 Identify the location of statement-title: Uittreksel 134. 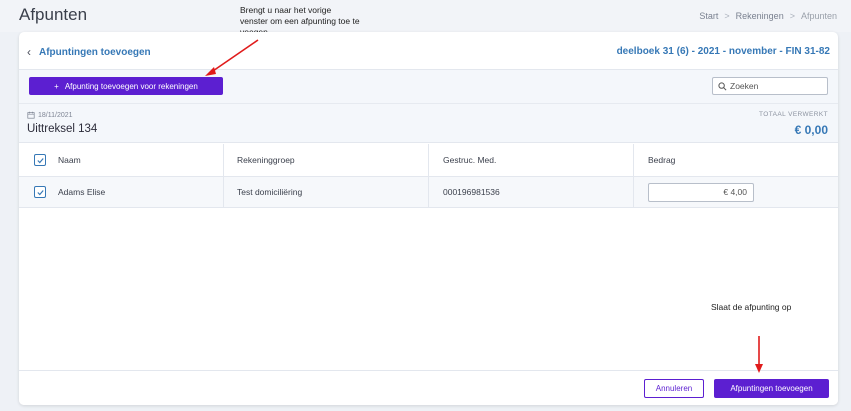
(62, 129).